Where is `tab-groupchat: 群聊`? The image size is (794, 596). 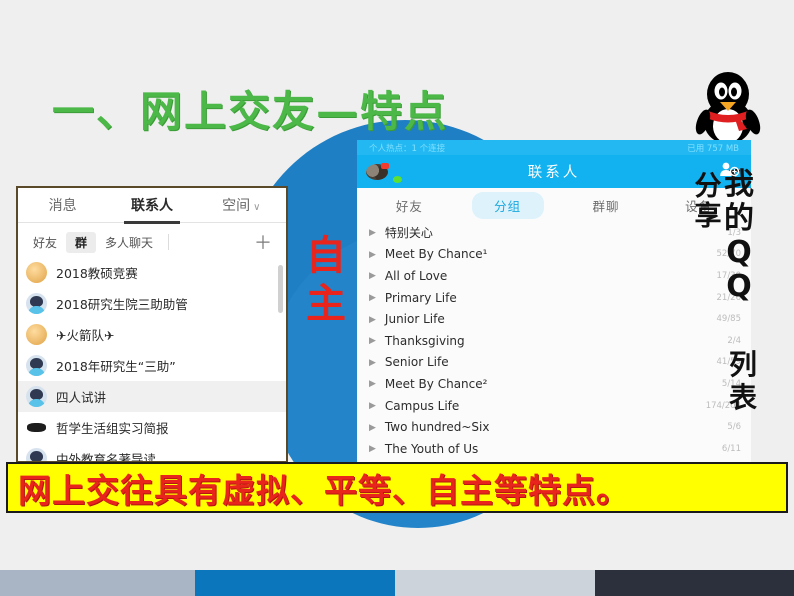
tab-groupchat: 群聊 is located at coordinates (606, 205).